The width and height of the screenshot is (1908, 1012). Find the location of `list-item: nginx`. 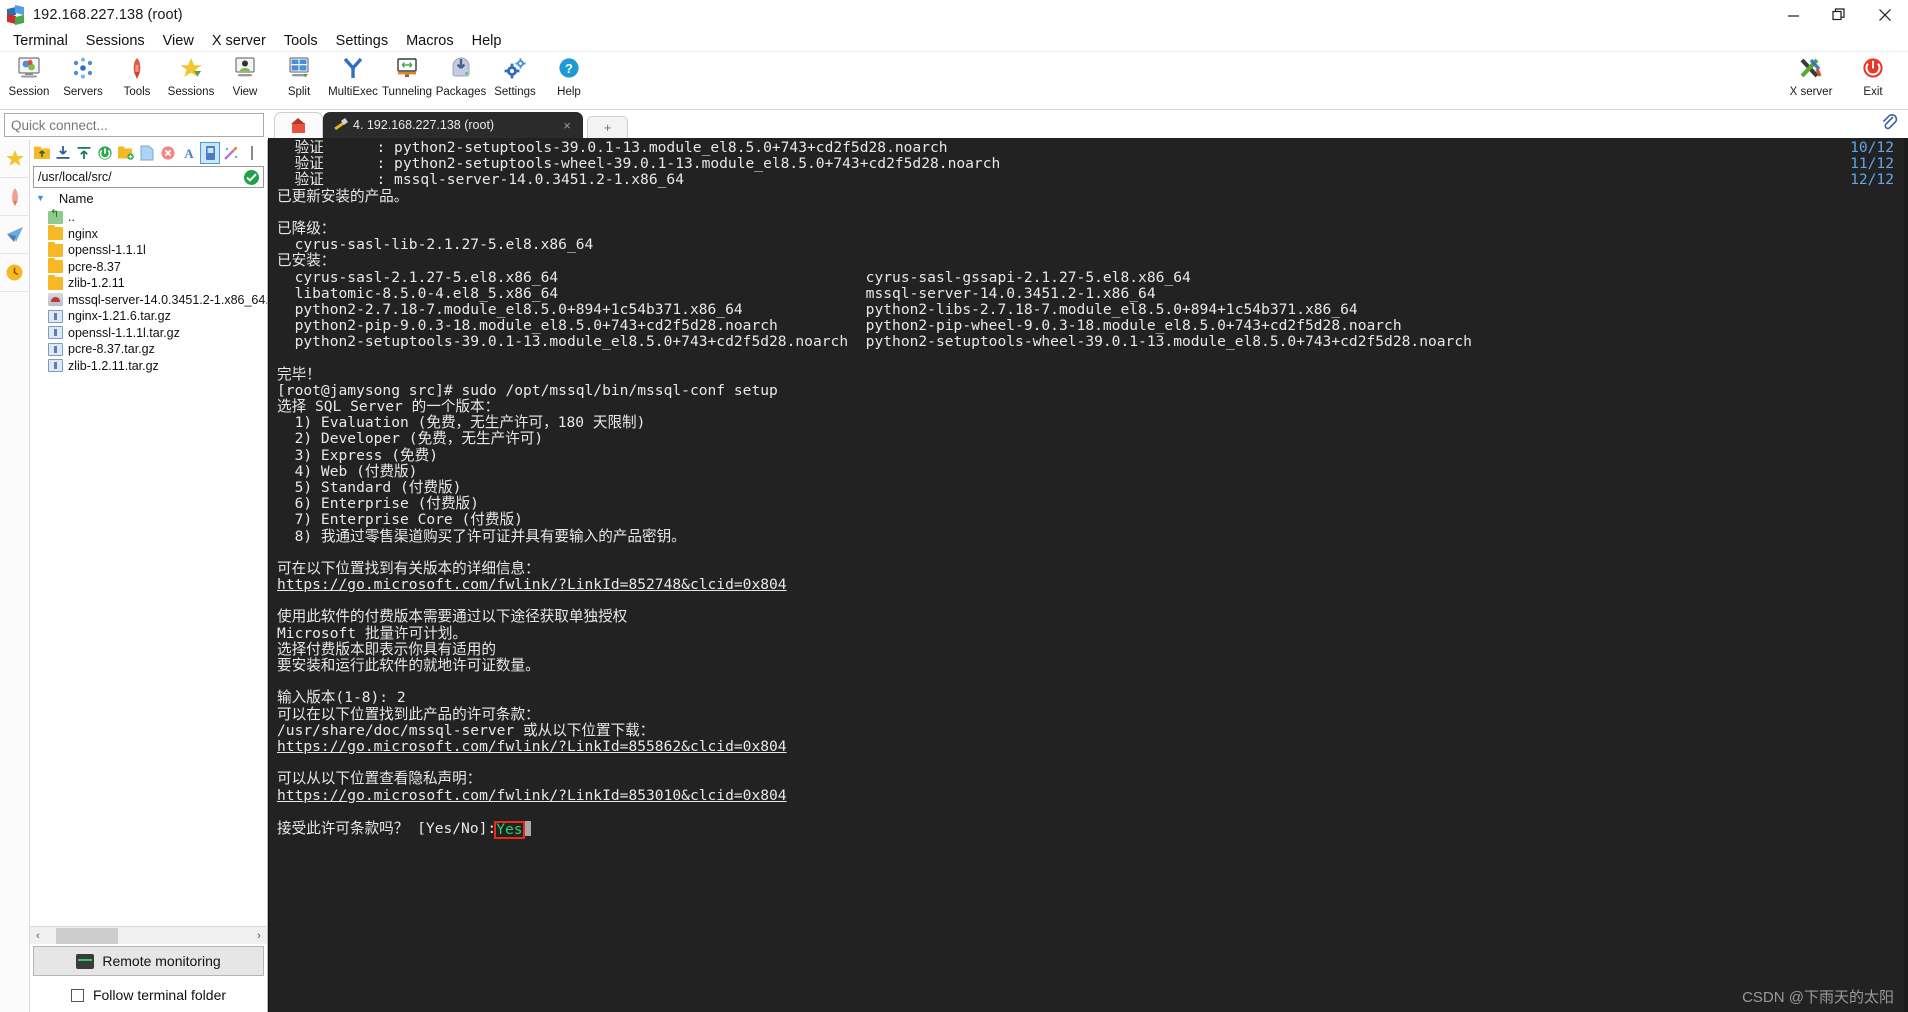

list-item: nginx is located at coordinates (148, 234).